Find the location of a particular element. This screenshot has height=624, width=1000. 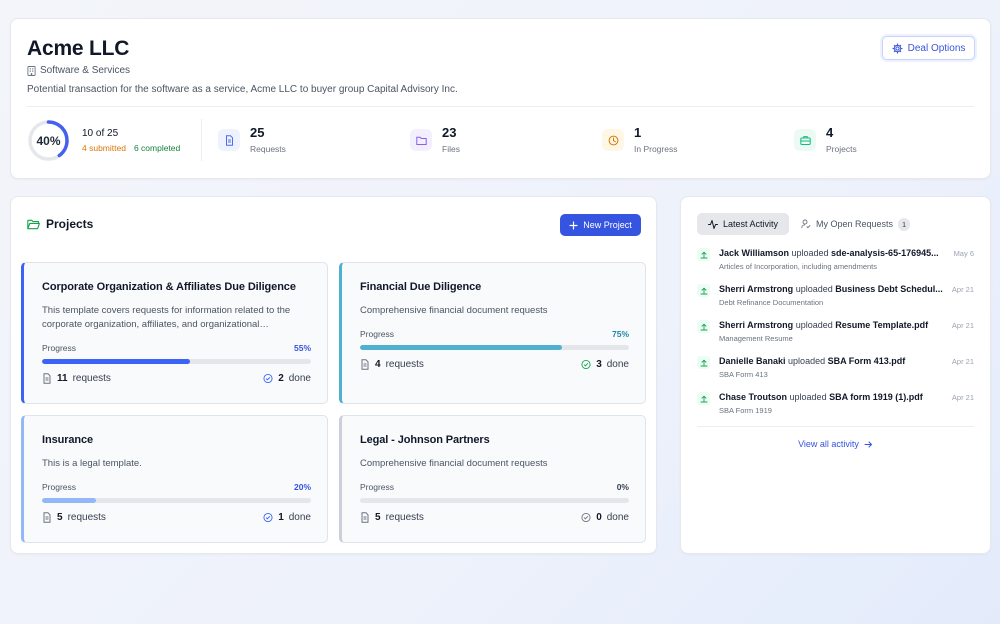

stat-files: 23 Files is located at coordinates (435, 139).